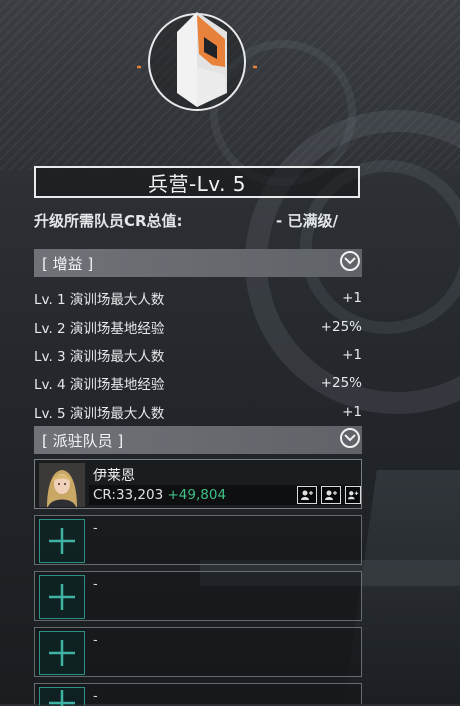 The height and width of the screenshot is (706, 460). I want to click on buff-row: Lv. 4 演训场基地经验 +25%, so click(198, 383).